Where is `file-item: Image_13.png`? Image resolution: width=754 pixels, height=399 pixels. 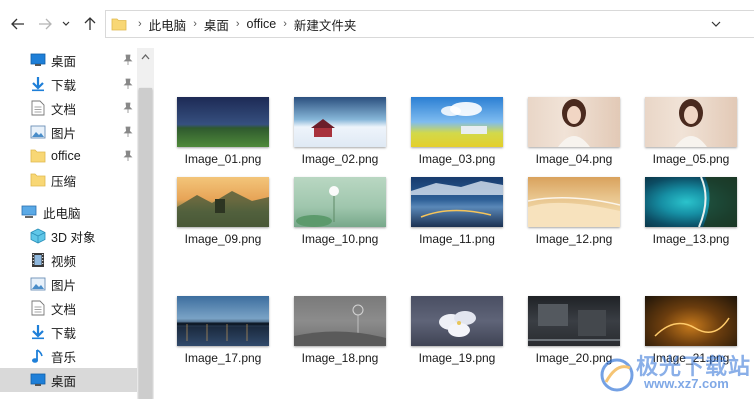 file-item: Image_13.png is located at coordinates (687, 216).